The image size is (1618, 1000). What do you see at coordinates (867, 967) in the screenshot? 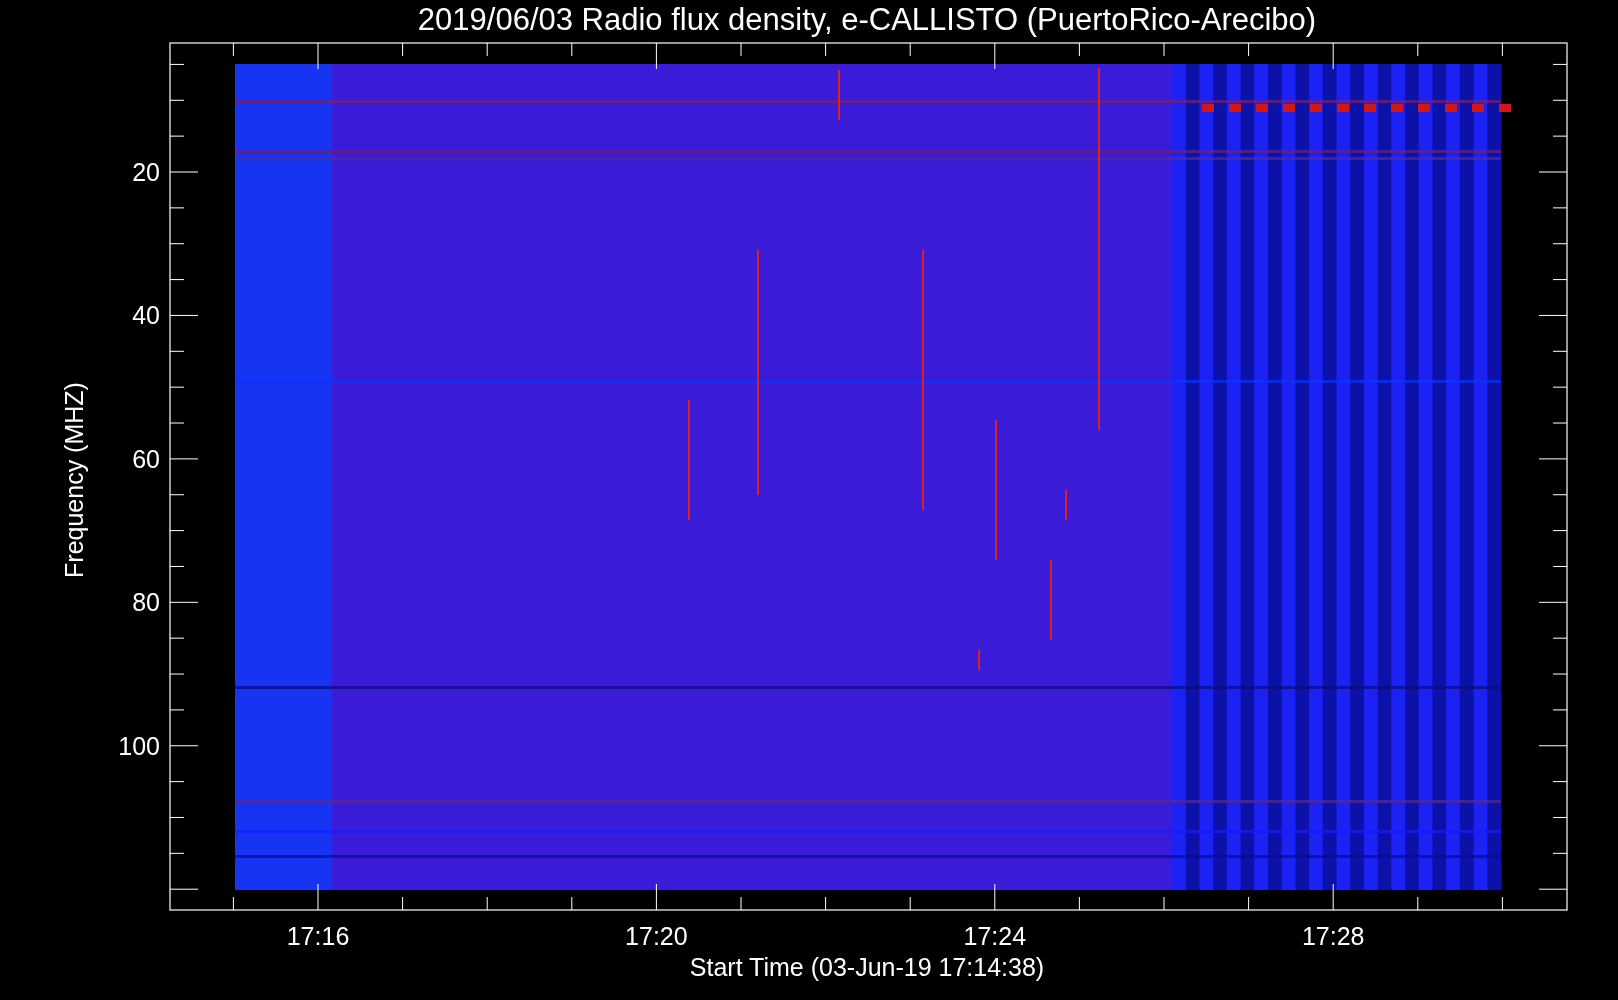
I see `x-axis-label: Start Time (03-Jun-19 17:14:38)` at bounding box center [867, 967].